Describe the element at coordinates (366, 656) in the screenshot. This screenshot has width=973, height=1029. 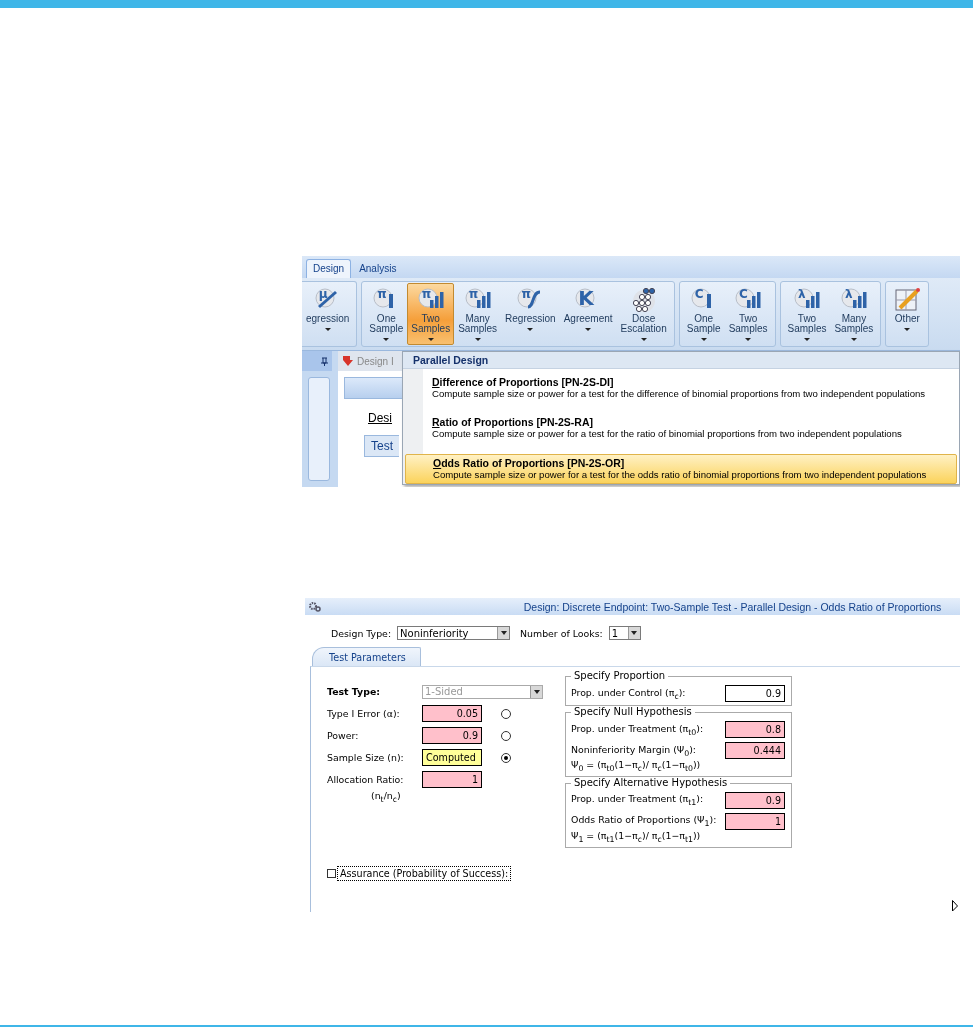
I see `tab: Test Parameters` at that location.